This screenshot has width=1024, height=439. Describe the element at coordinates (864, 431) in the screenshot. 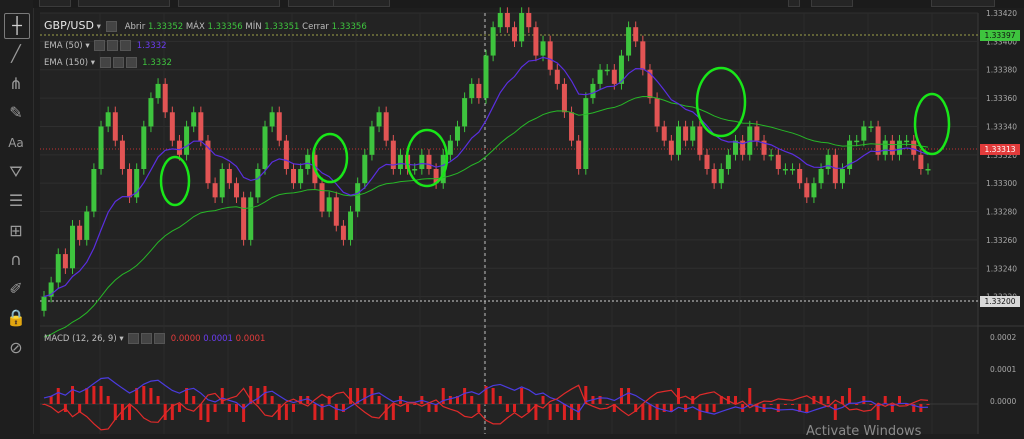

I see `watermark: Activate Windows` at that location.